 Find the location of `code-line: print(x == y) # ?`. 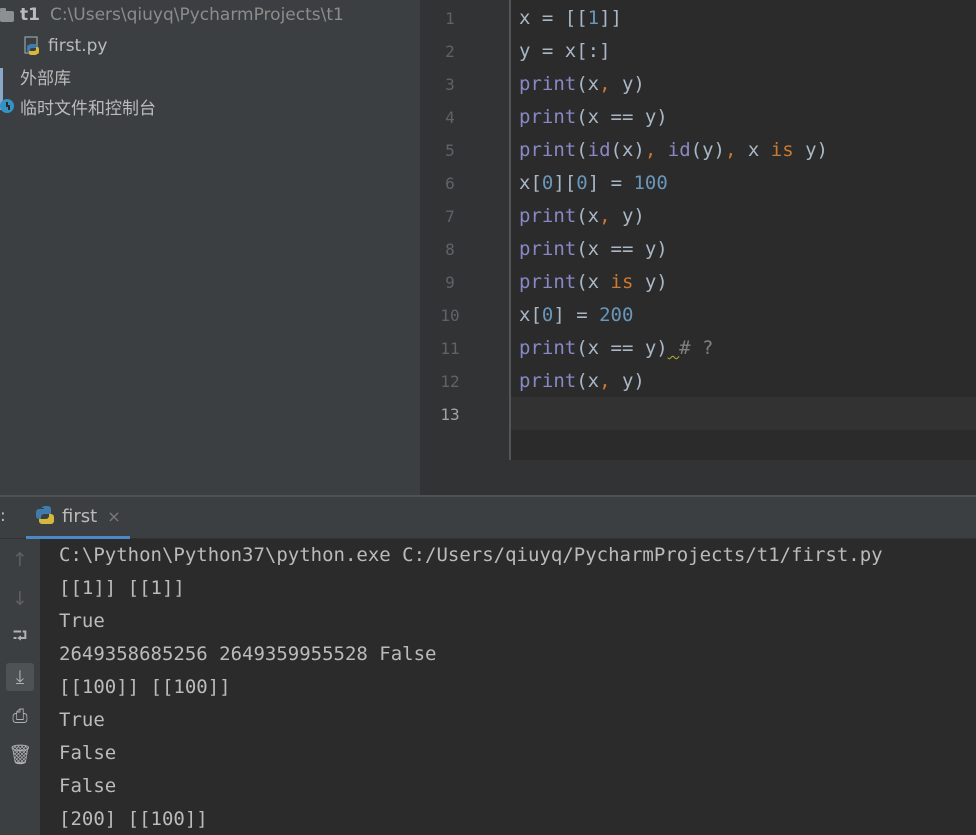

code-line: print(x == y) # ? is located at coordinates (616, 348).